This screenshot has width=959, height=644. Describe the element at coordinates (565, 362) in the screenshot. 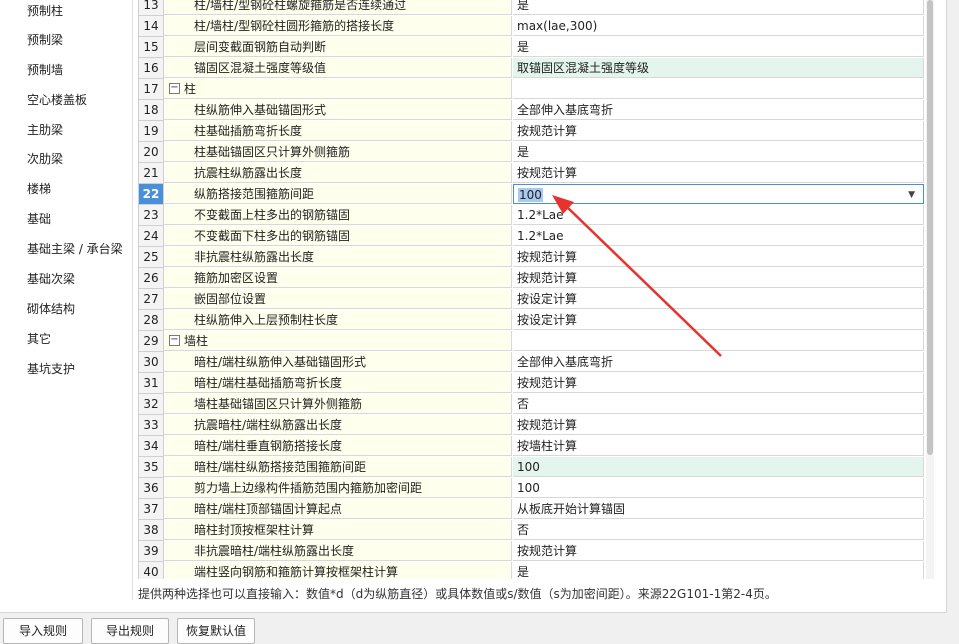

I see `setting-value-text: 全部伸入基底弯折` at that location.